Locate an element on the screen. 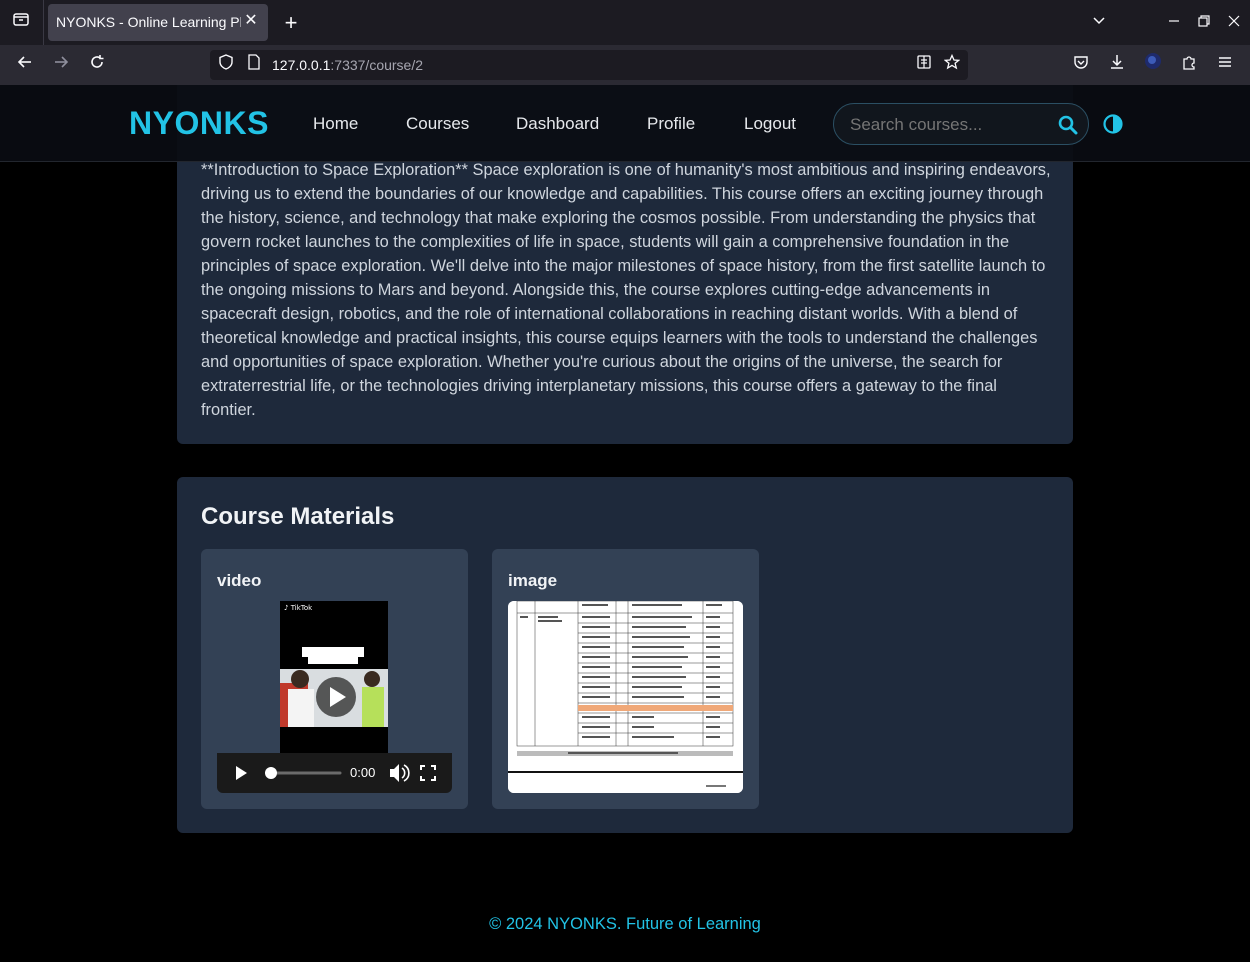  account-avatar-icon is located at coordinates (1153, 65).